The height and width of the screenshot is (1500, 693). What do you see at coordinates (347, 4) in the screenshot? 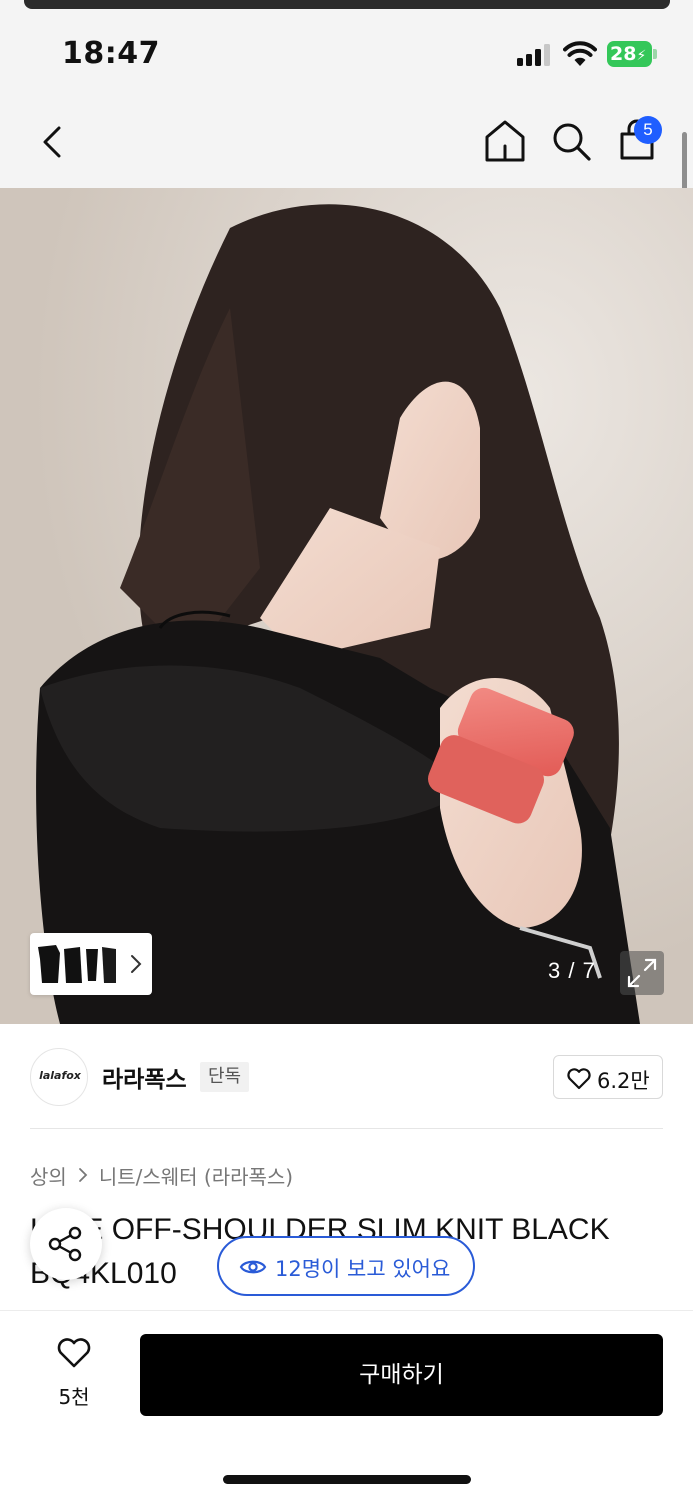
I see `device-edge` at bounding box center [347, 4].